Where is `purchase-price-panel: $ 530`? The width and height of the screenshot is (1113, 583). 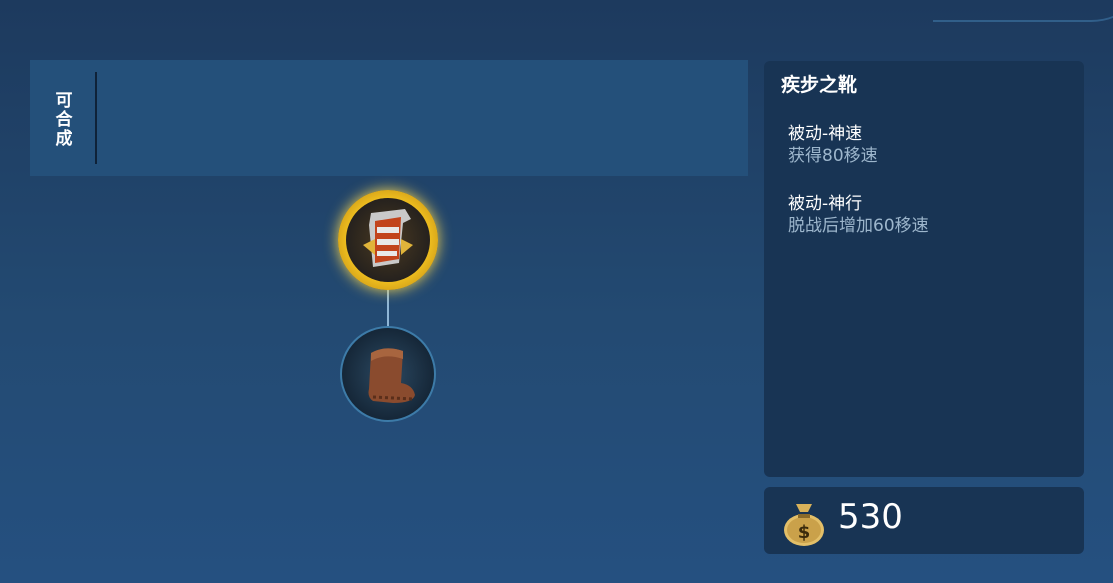 purchase-price-panel: $ 530 is located at coordinates (924, 520).